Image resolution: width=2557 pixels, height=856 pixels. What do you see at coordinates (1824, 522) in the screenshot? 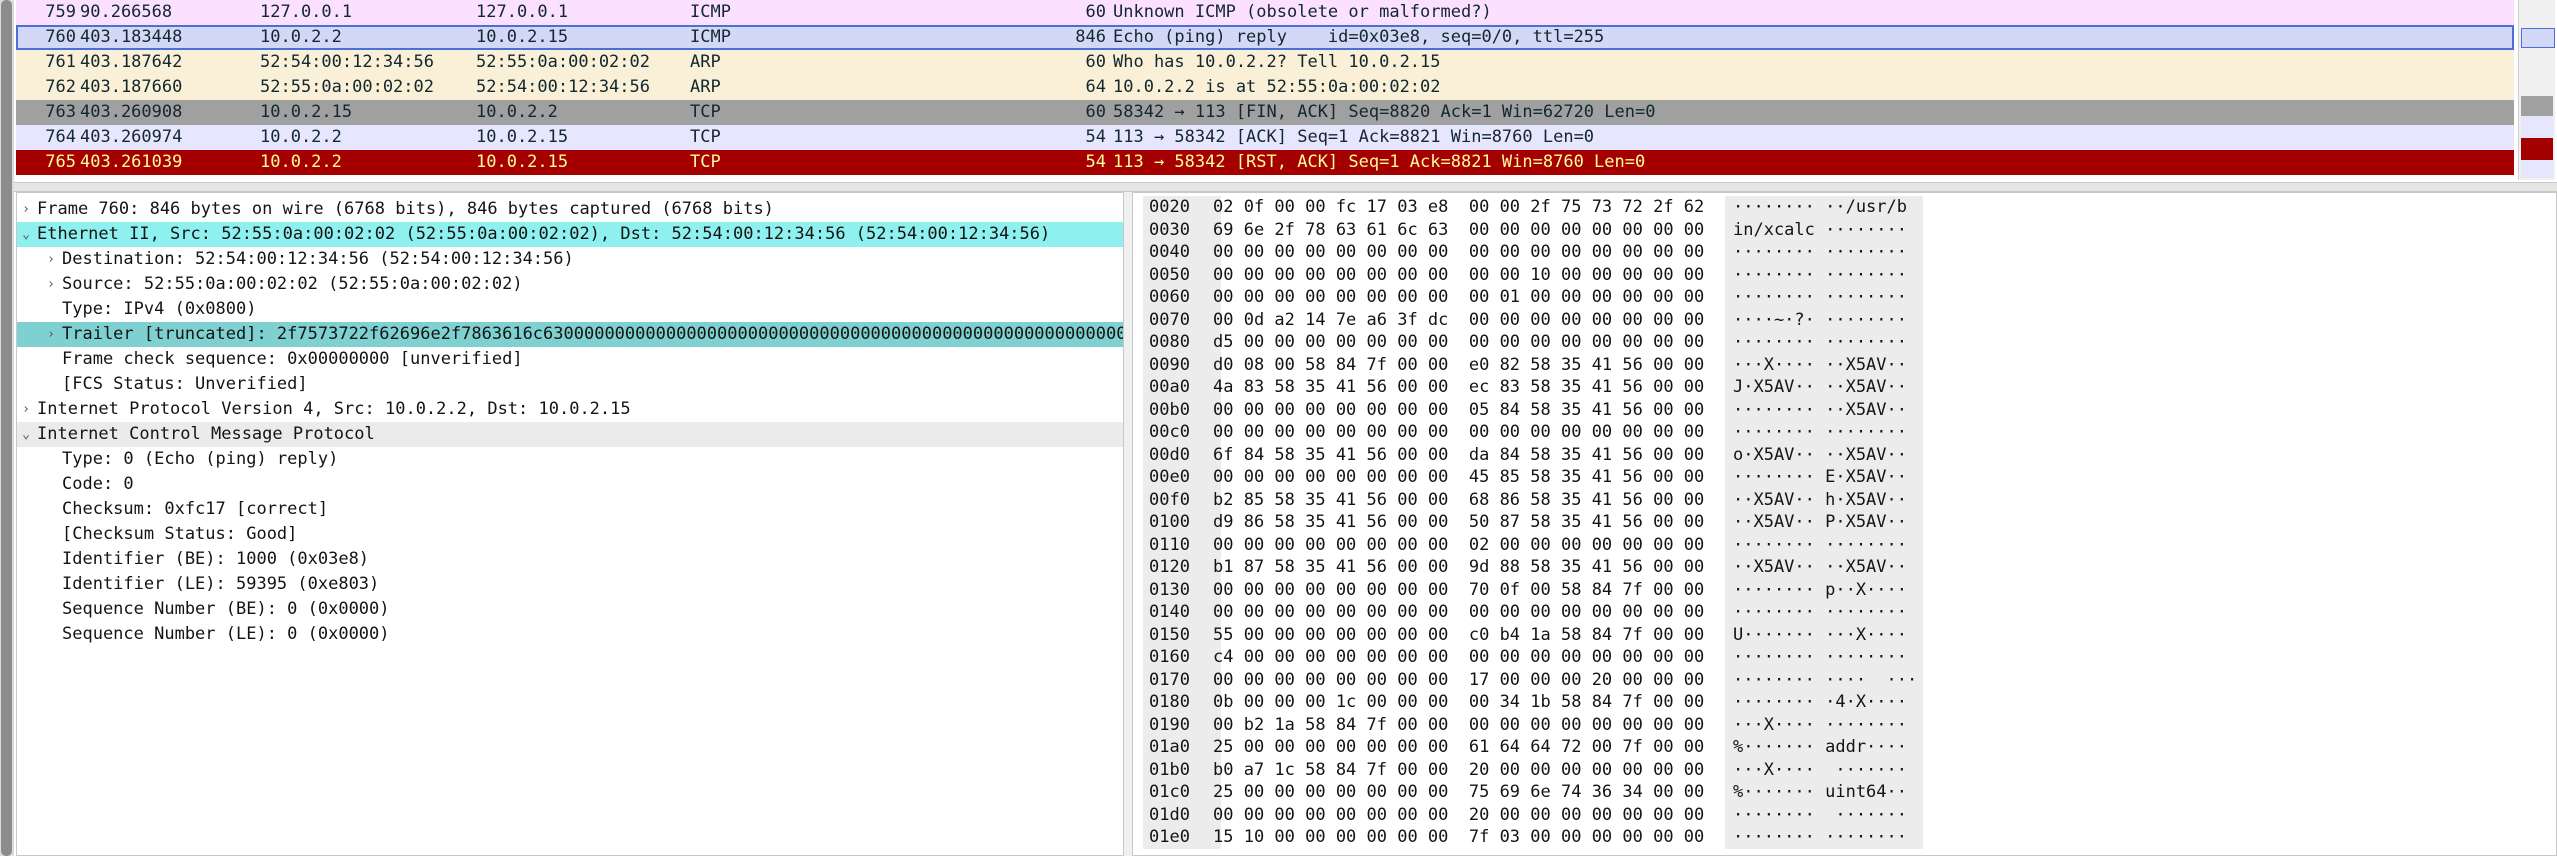
I see `hex-ascii: ··X5AV·· P·X5AV··` at bounding box center [1824, 522].